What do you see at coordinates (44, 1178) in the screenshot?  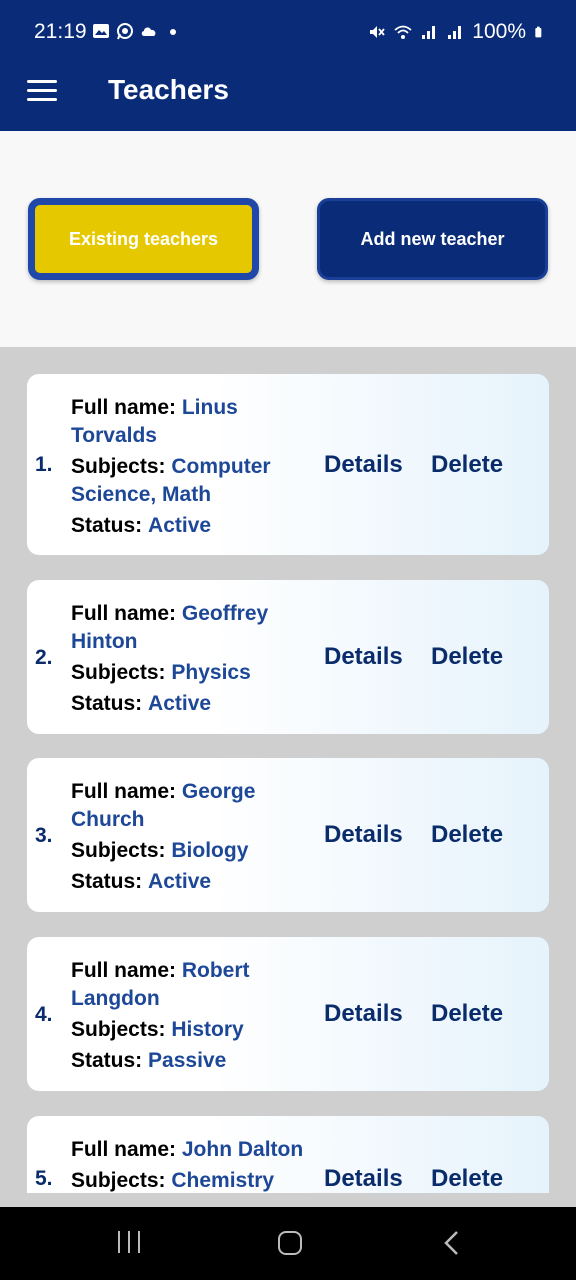 I see `teacher-index: 5.` at bounding box center [44, 1178].